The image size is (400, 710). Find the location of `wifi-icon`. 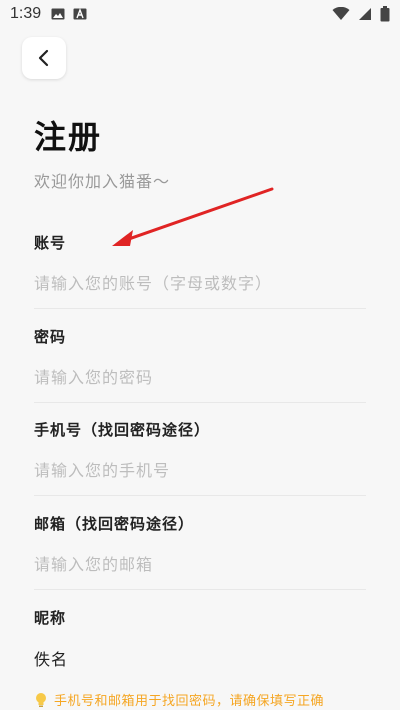

wifi-icon is located at coordinates (341, 13).